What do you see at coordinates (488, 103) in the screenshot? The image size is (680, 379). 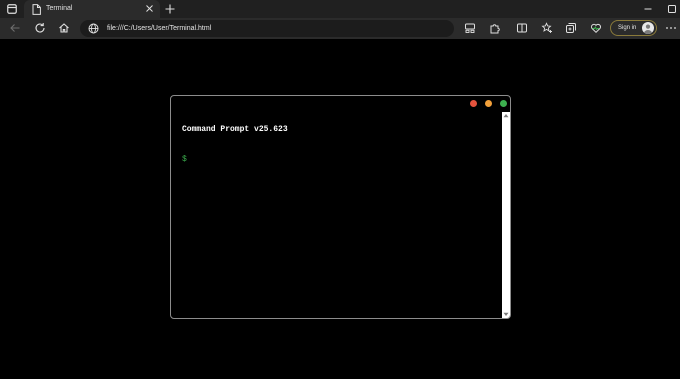 I see `minimize-window-dot` at bounding box center [488, 103].